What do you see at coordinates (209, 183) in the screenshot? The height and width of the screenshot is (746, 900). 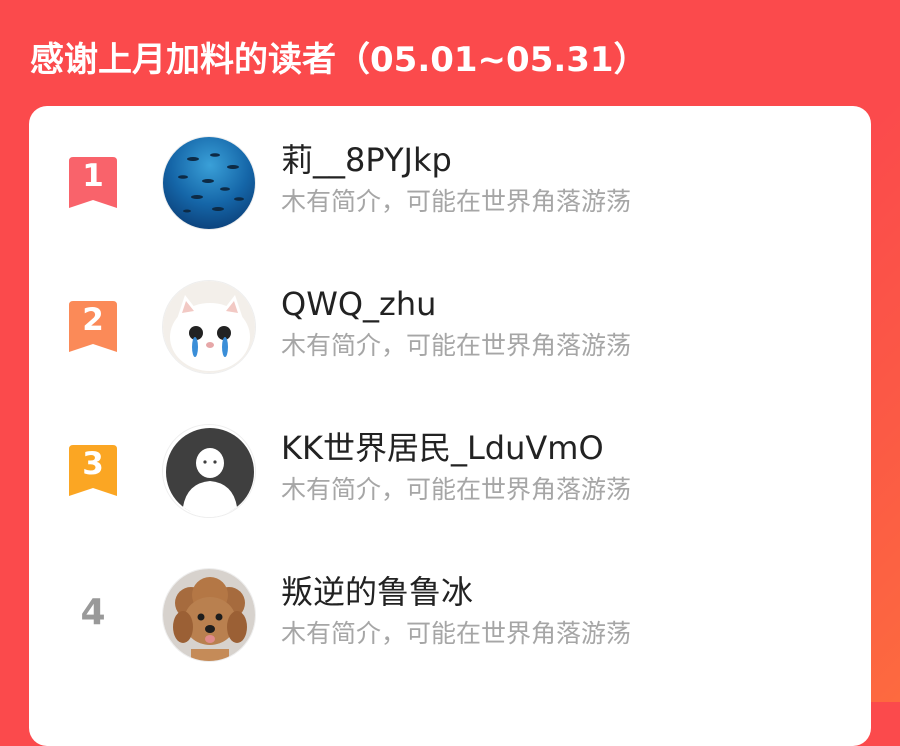 I see `ocean-fish-avatar` at bounding box center [209, 183].